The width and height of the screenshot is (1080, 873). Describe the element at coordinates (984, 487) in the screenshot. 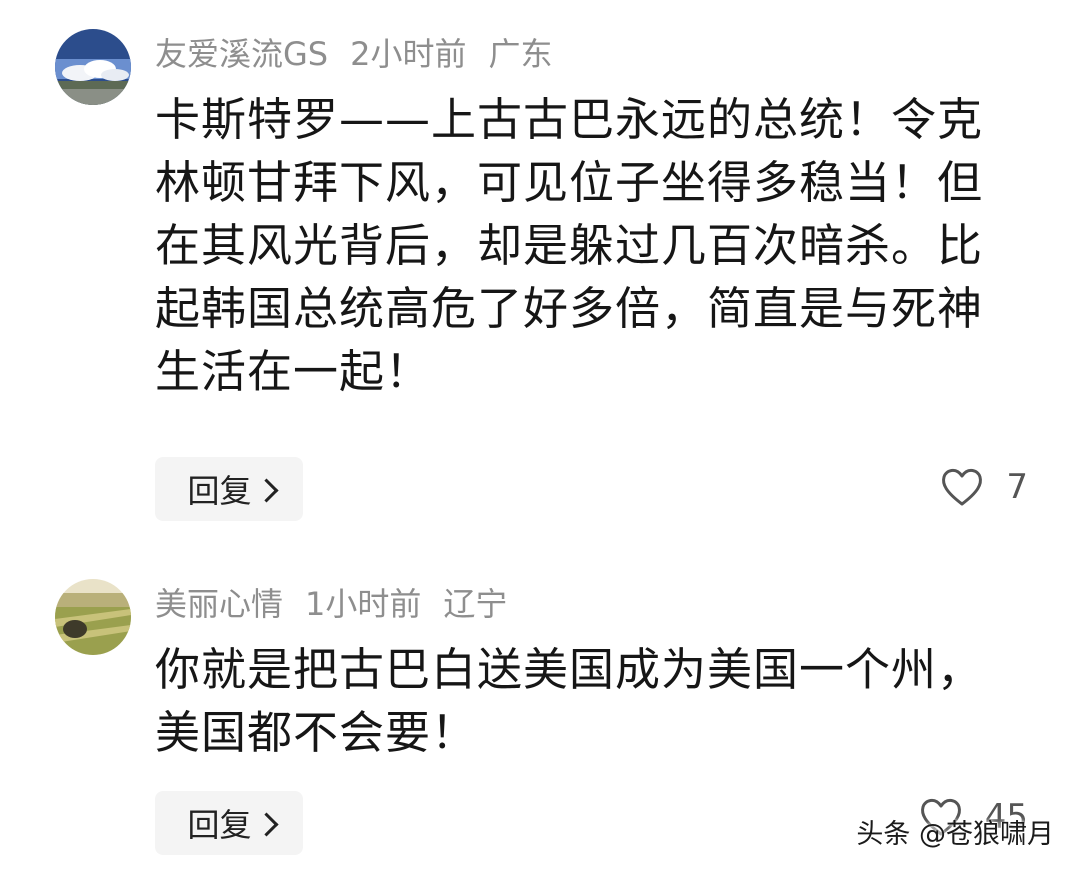

I see `like-button: 7` at that location.